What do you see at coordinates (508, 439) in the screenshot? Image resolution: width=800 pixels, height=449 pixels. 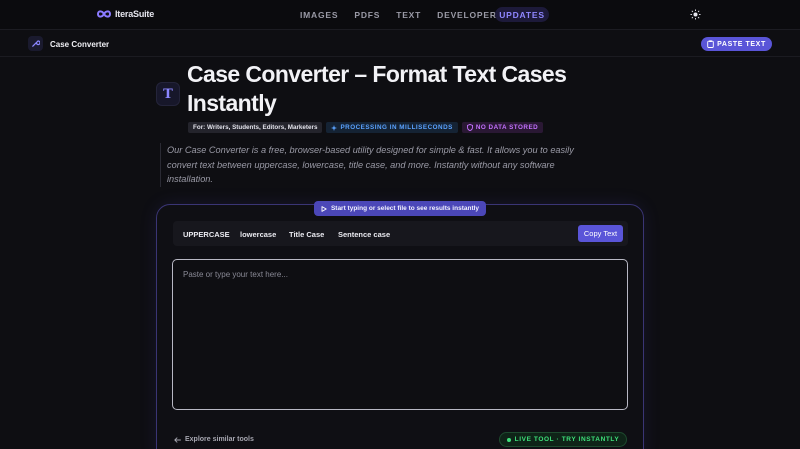 I see `live-dot-icon` at bounding box center [508, 439].